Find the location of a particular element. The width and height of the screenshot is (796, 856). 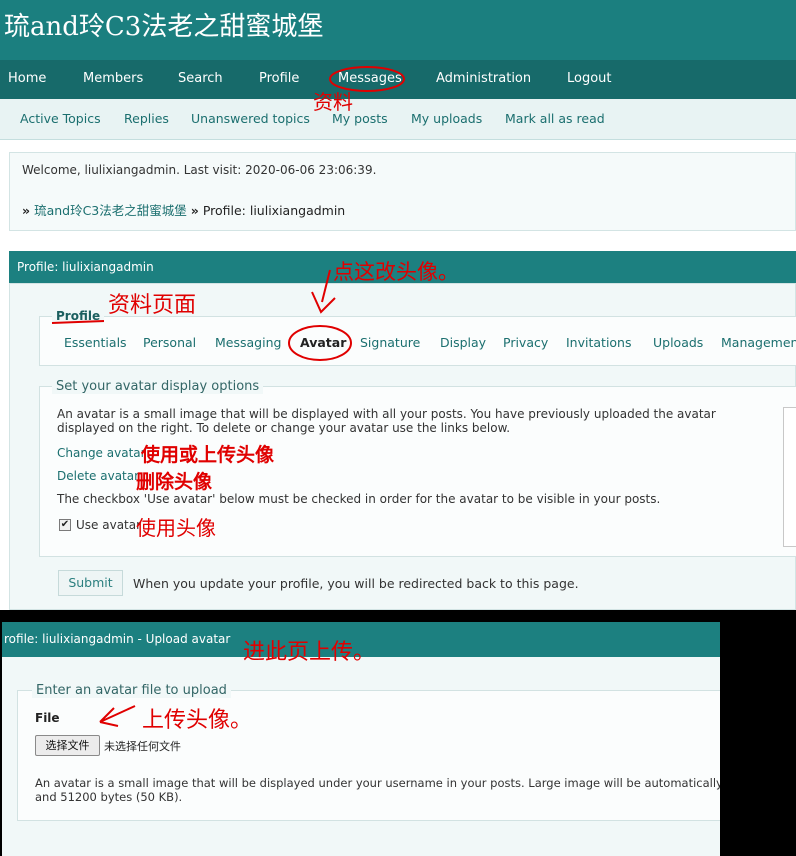

upload-desc-line-2: and 51200 bytes (50 KB). is located at coordinates (109, 797).